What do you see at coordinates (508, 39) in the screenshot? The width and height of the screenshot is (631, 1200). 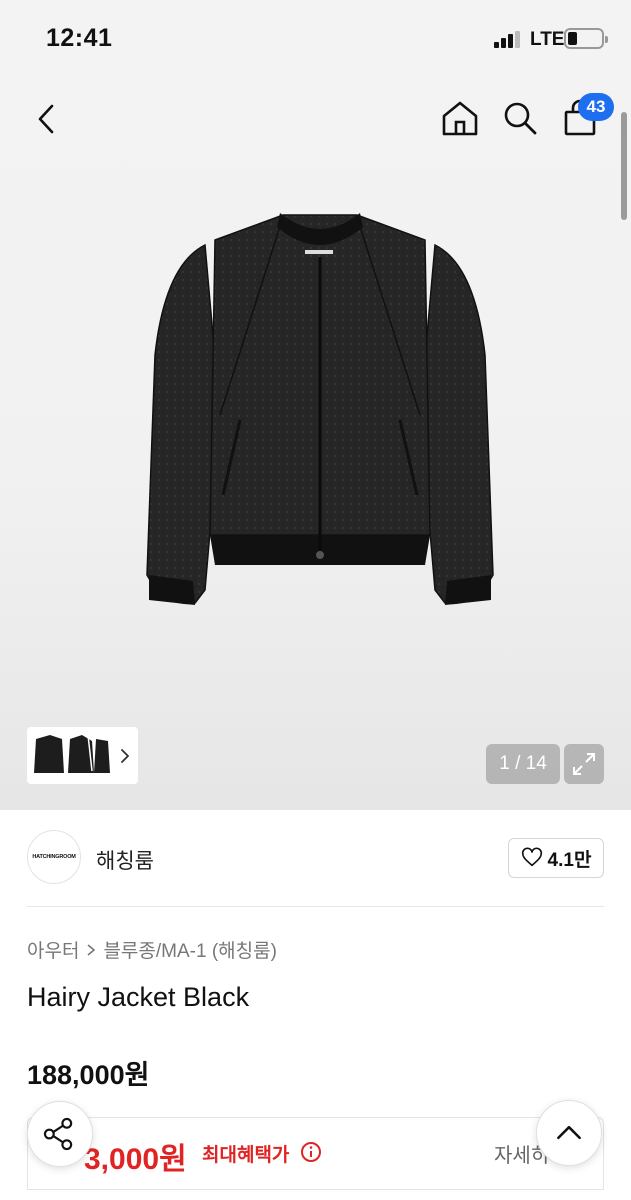 I see `signal-icon` at bounding box center [508, 39].